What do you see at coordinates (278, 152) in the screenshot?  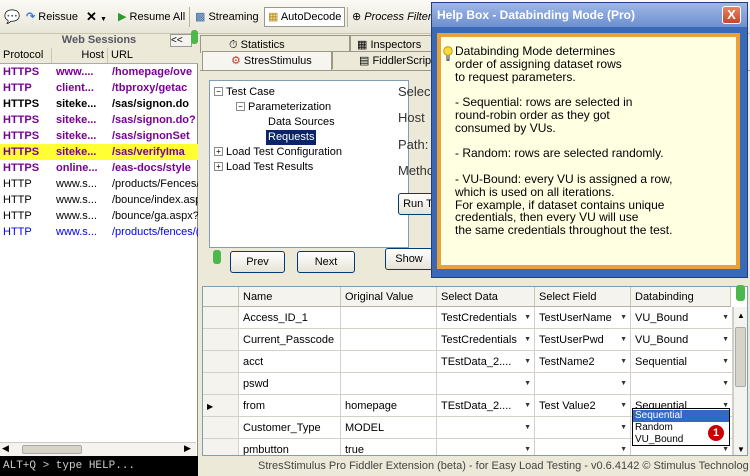 I see `tree-item-load-test-configuration: + Load Test Configuration` at bounding box center [278, 152].